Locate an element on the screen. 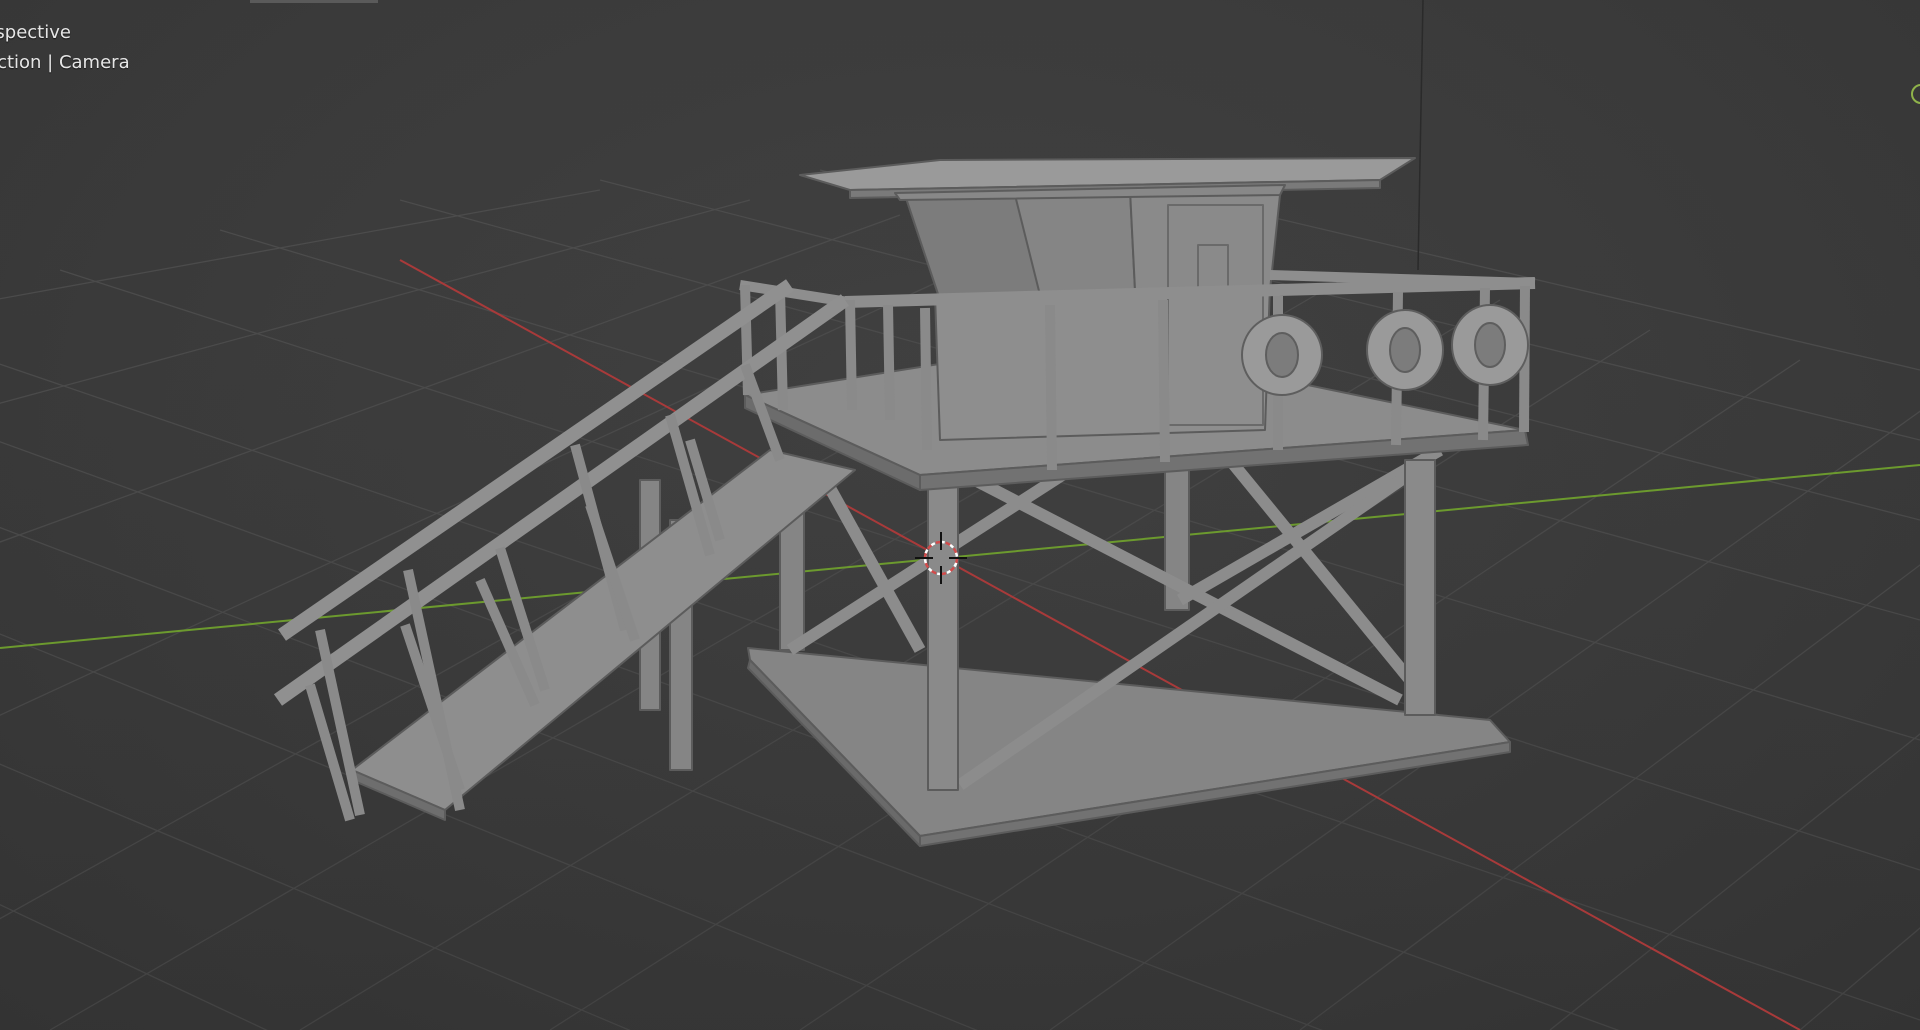  view-context-label: ection | Camera is located at coordinates (65, 62).